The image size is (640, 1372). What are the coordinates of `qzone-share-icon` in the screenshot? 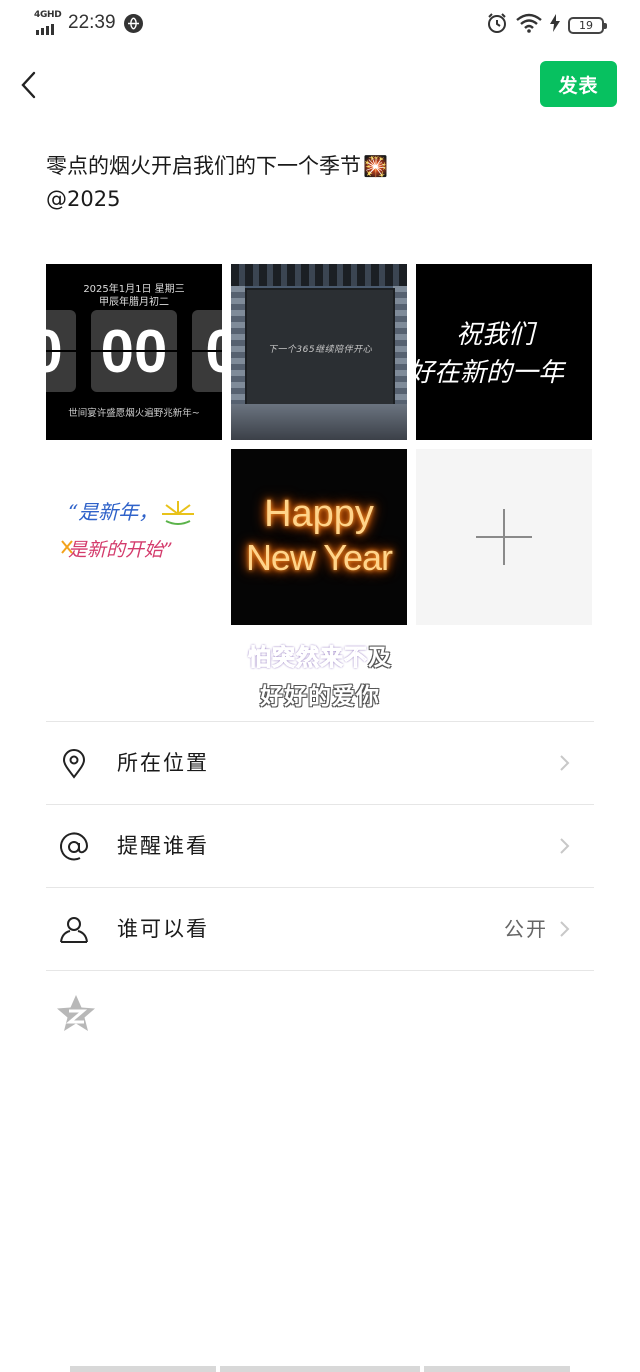 It's located at (76, 1014).